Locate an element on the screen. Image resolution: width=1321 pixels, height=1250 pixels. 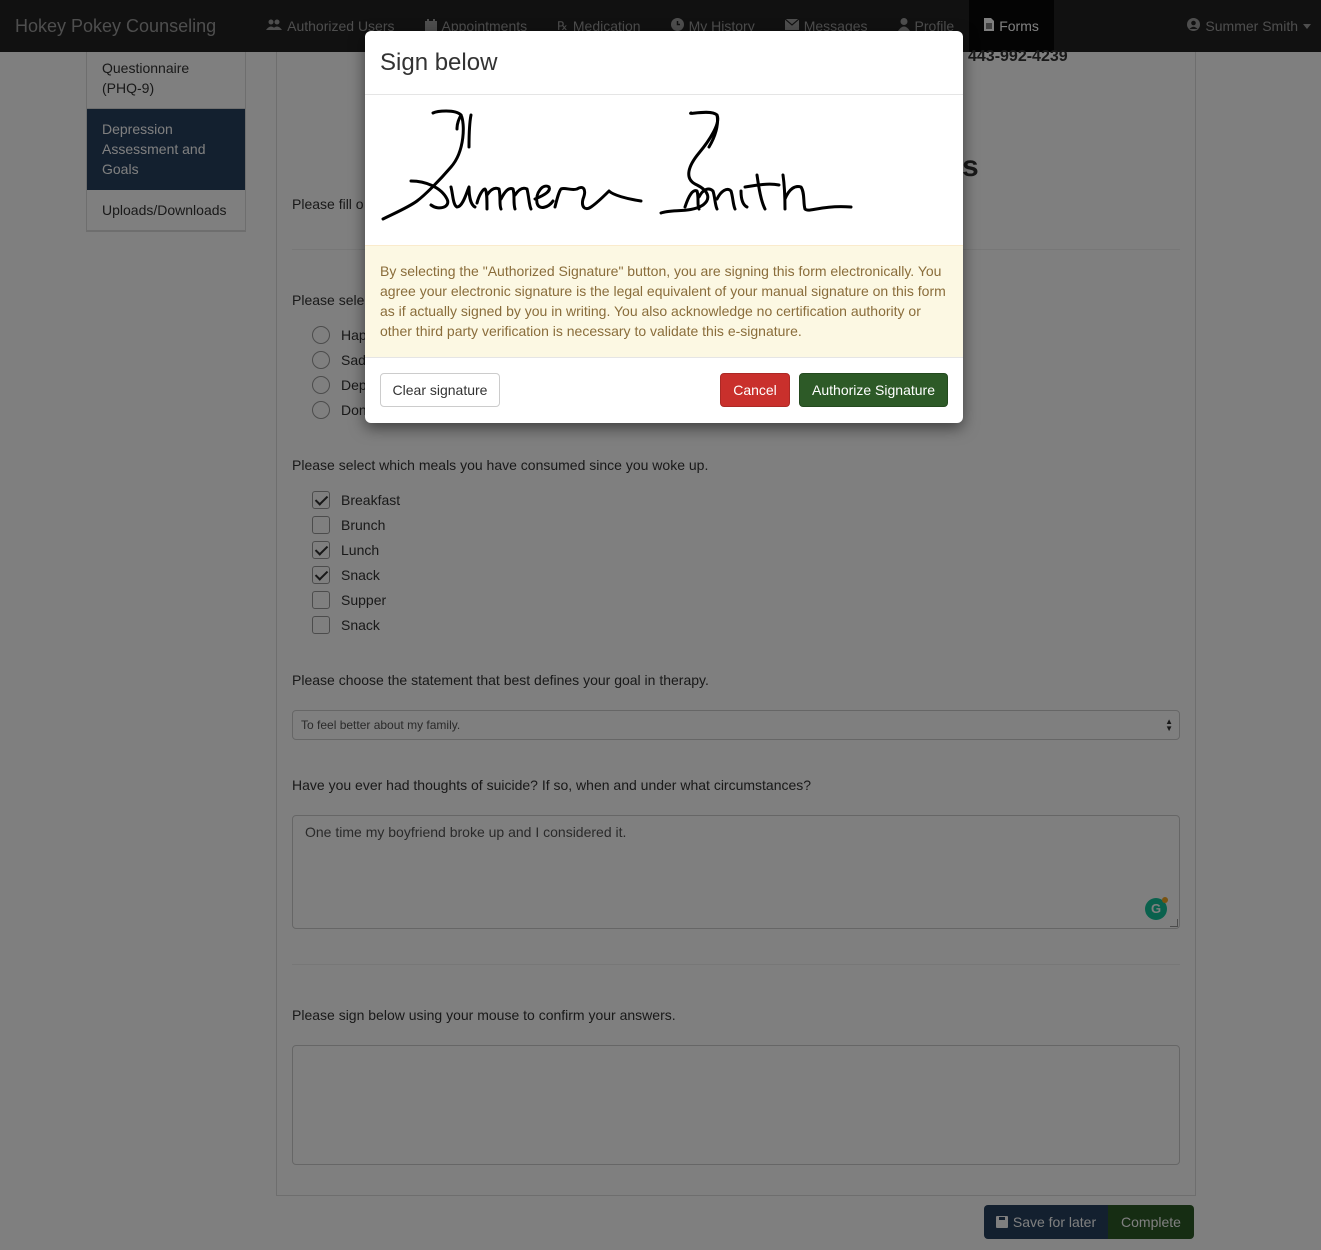
authorize-signature-button: Authorize Signature is located at coordinates (873, 390).